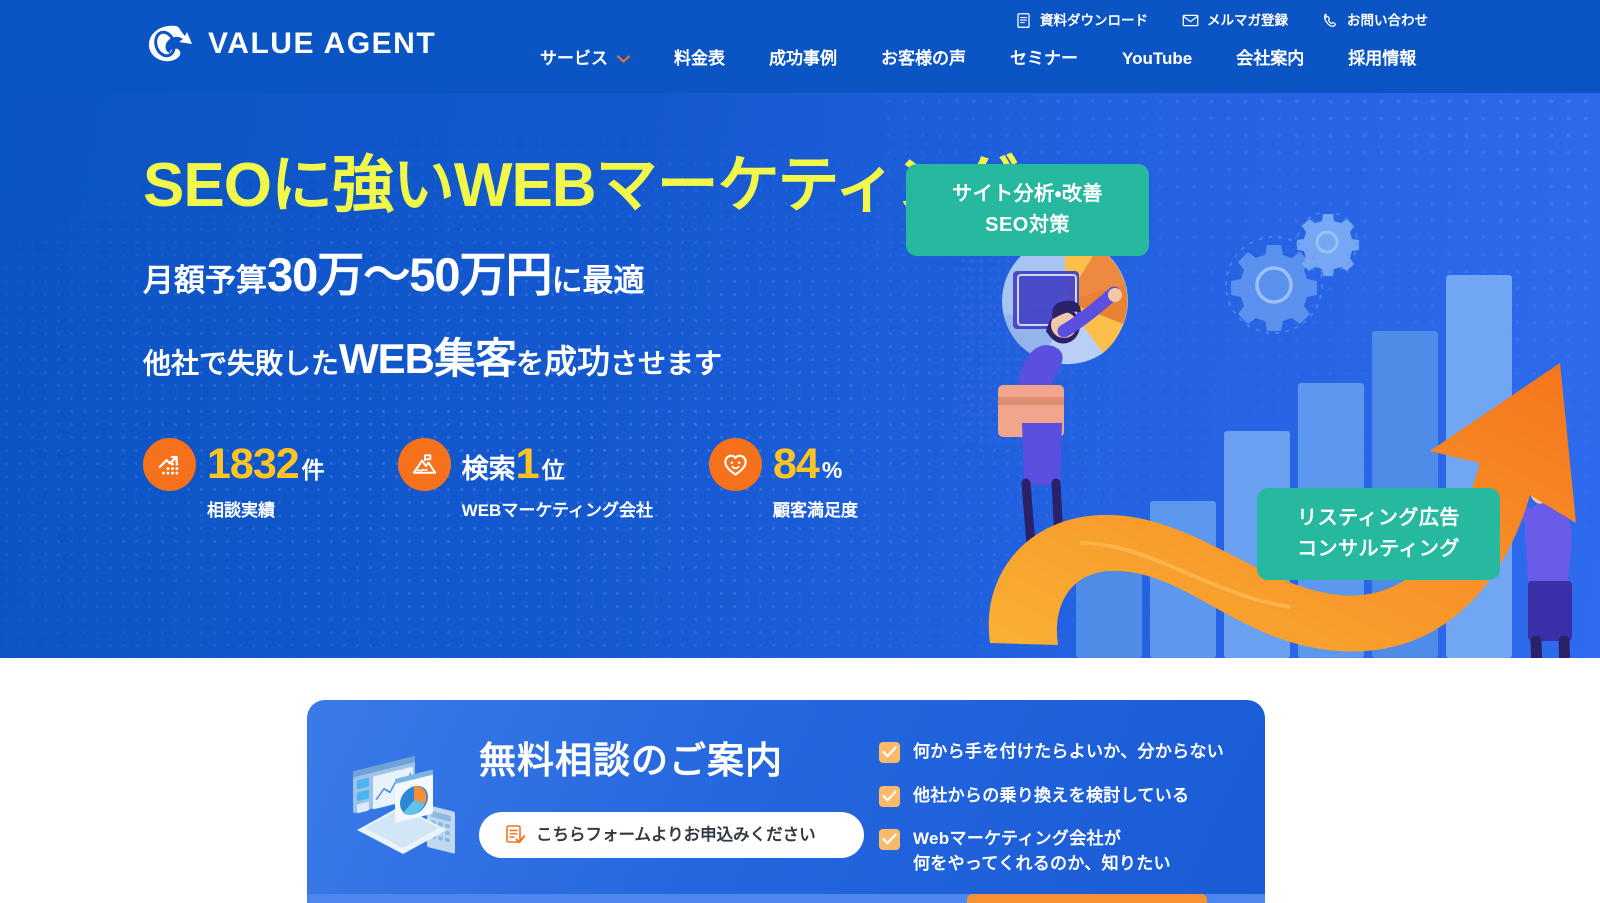 The image size is (1600, 903). What do you see at coordinates (241, 363) in the screenshot?
I see `hero-subline-2-part1: 他社で失敗した` at bounding box center [241, 363].